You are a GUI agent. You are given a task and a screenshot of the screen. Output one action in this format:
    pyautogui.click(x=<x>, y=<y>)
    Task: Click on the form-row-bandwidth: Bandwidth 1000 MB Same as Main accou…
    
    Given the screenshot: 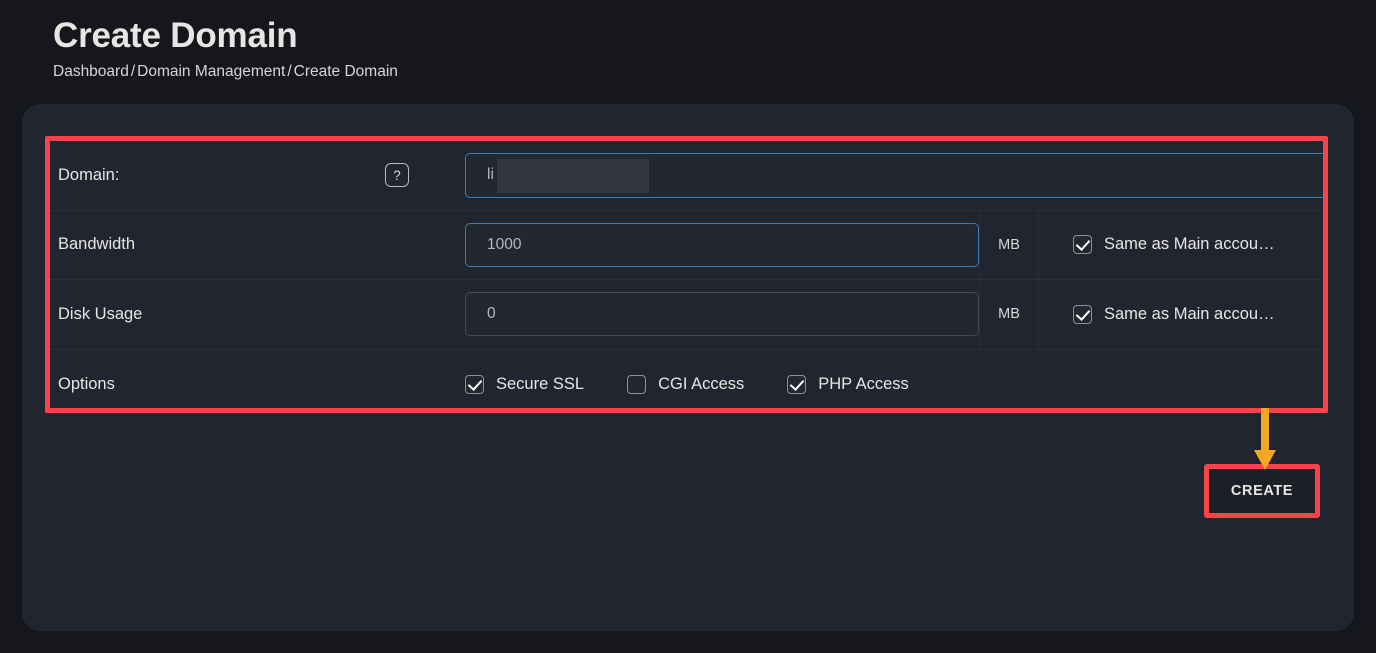 What is the action you would take?
    pyautogui.click(x=686, y=245)
    